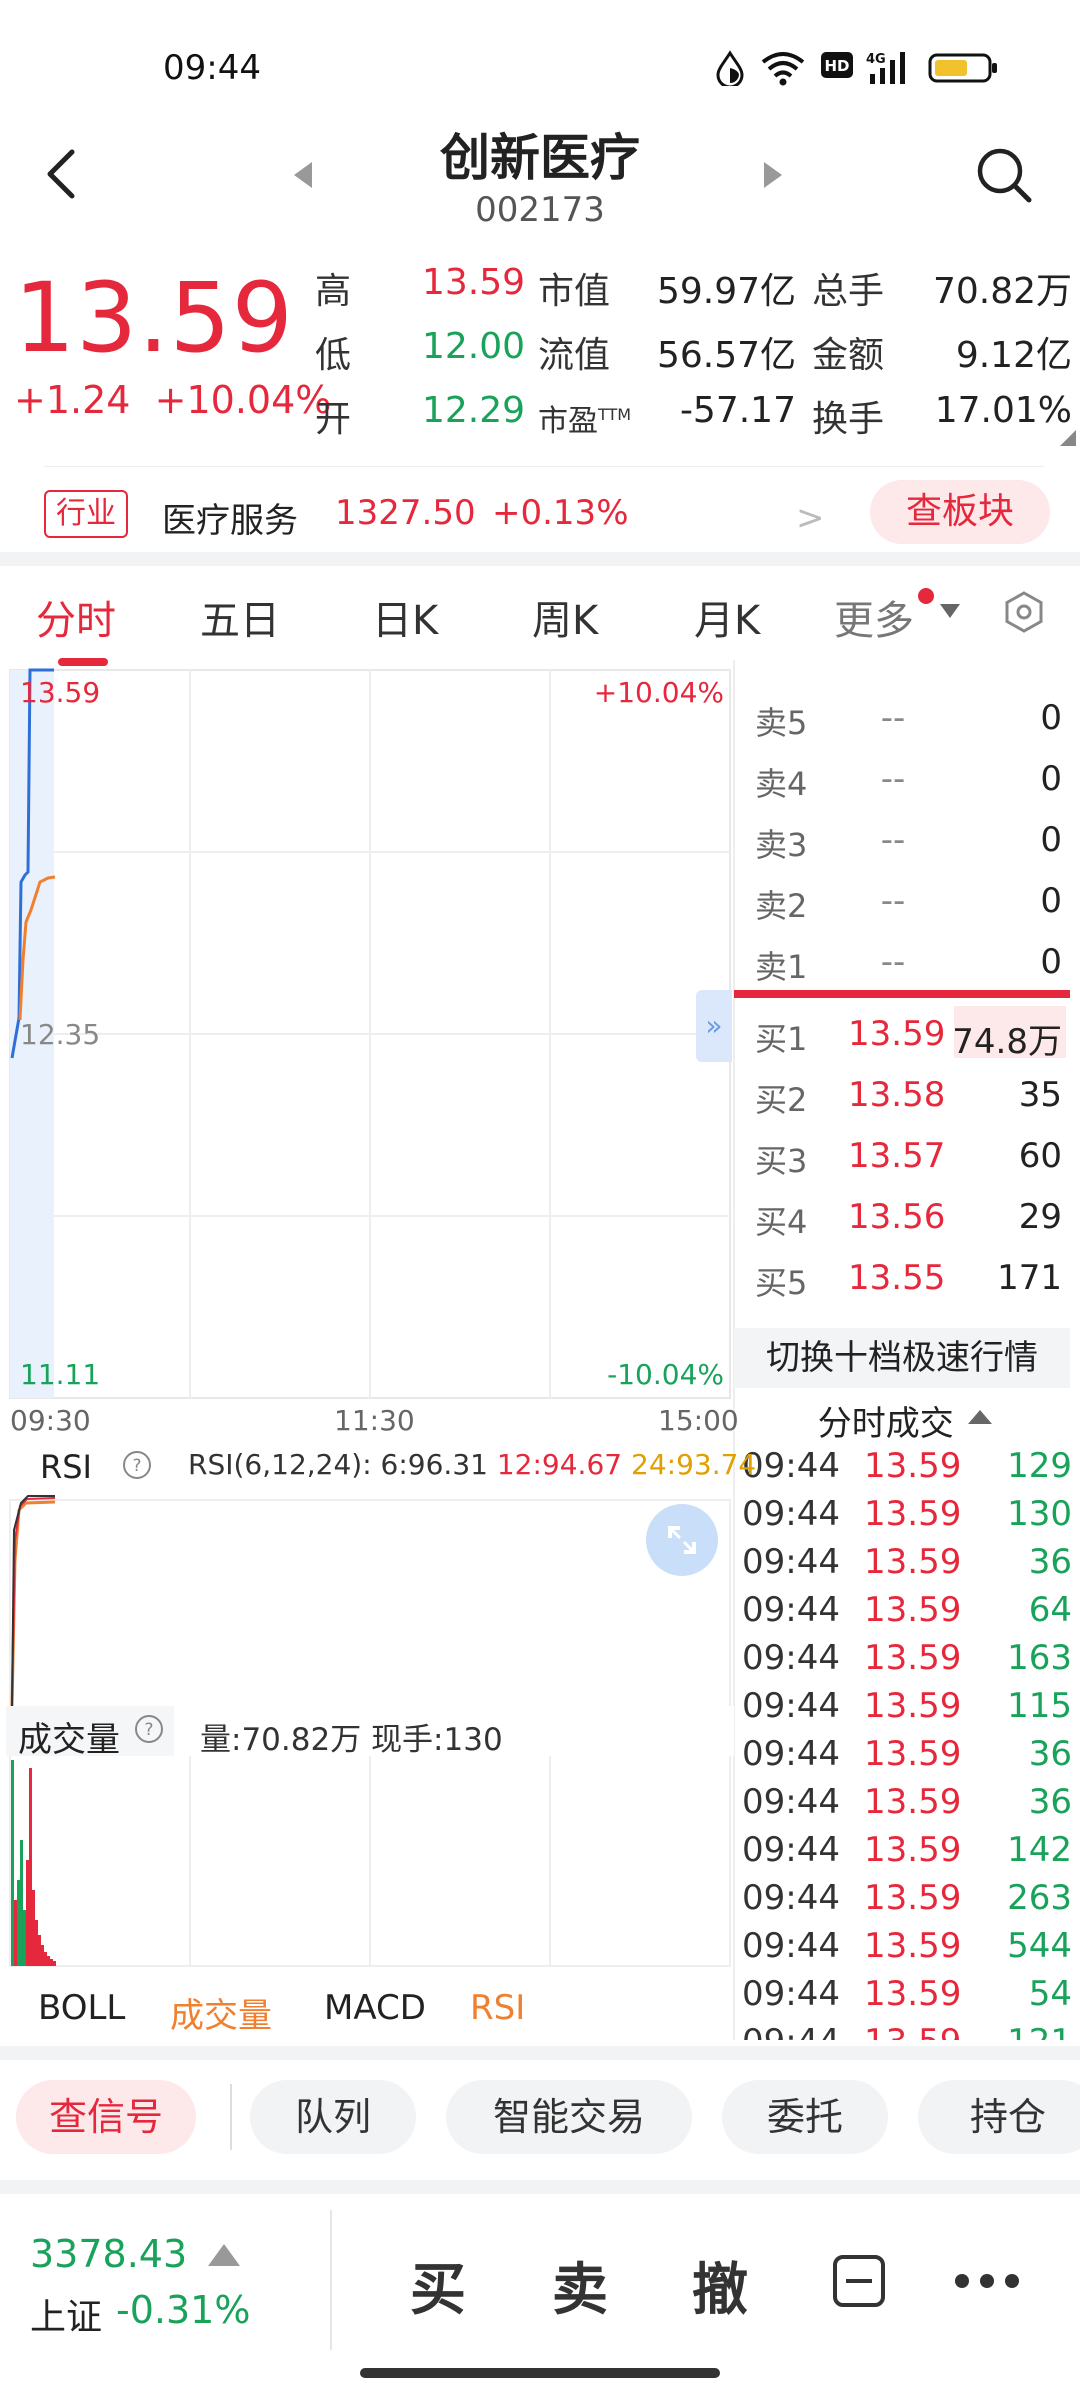 The image size is (1080, 2400). Describe the element at coordinates (980, 1417) in the screenshot. I see `caret-up-icon` at that location.